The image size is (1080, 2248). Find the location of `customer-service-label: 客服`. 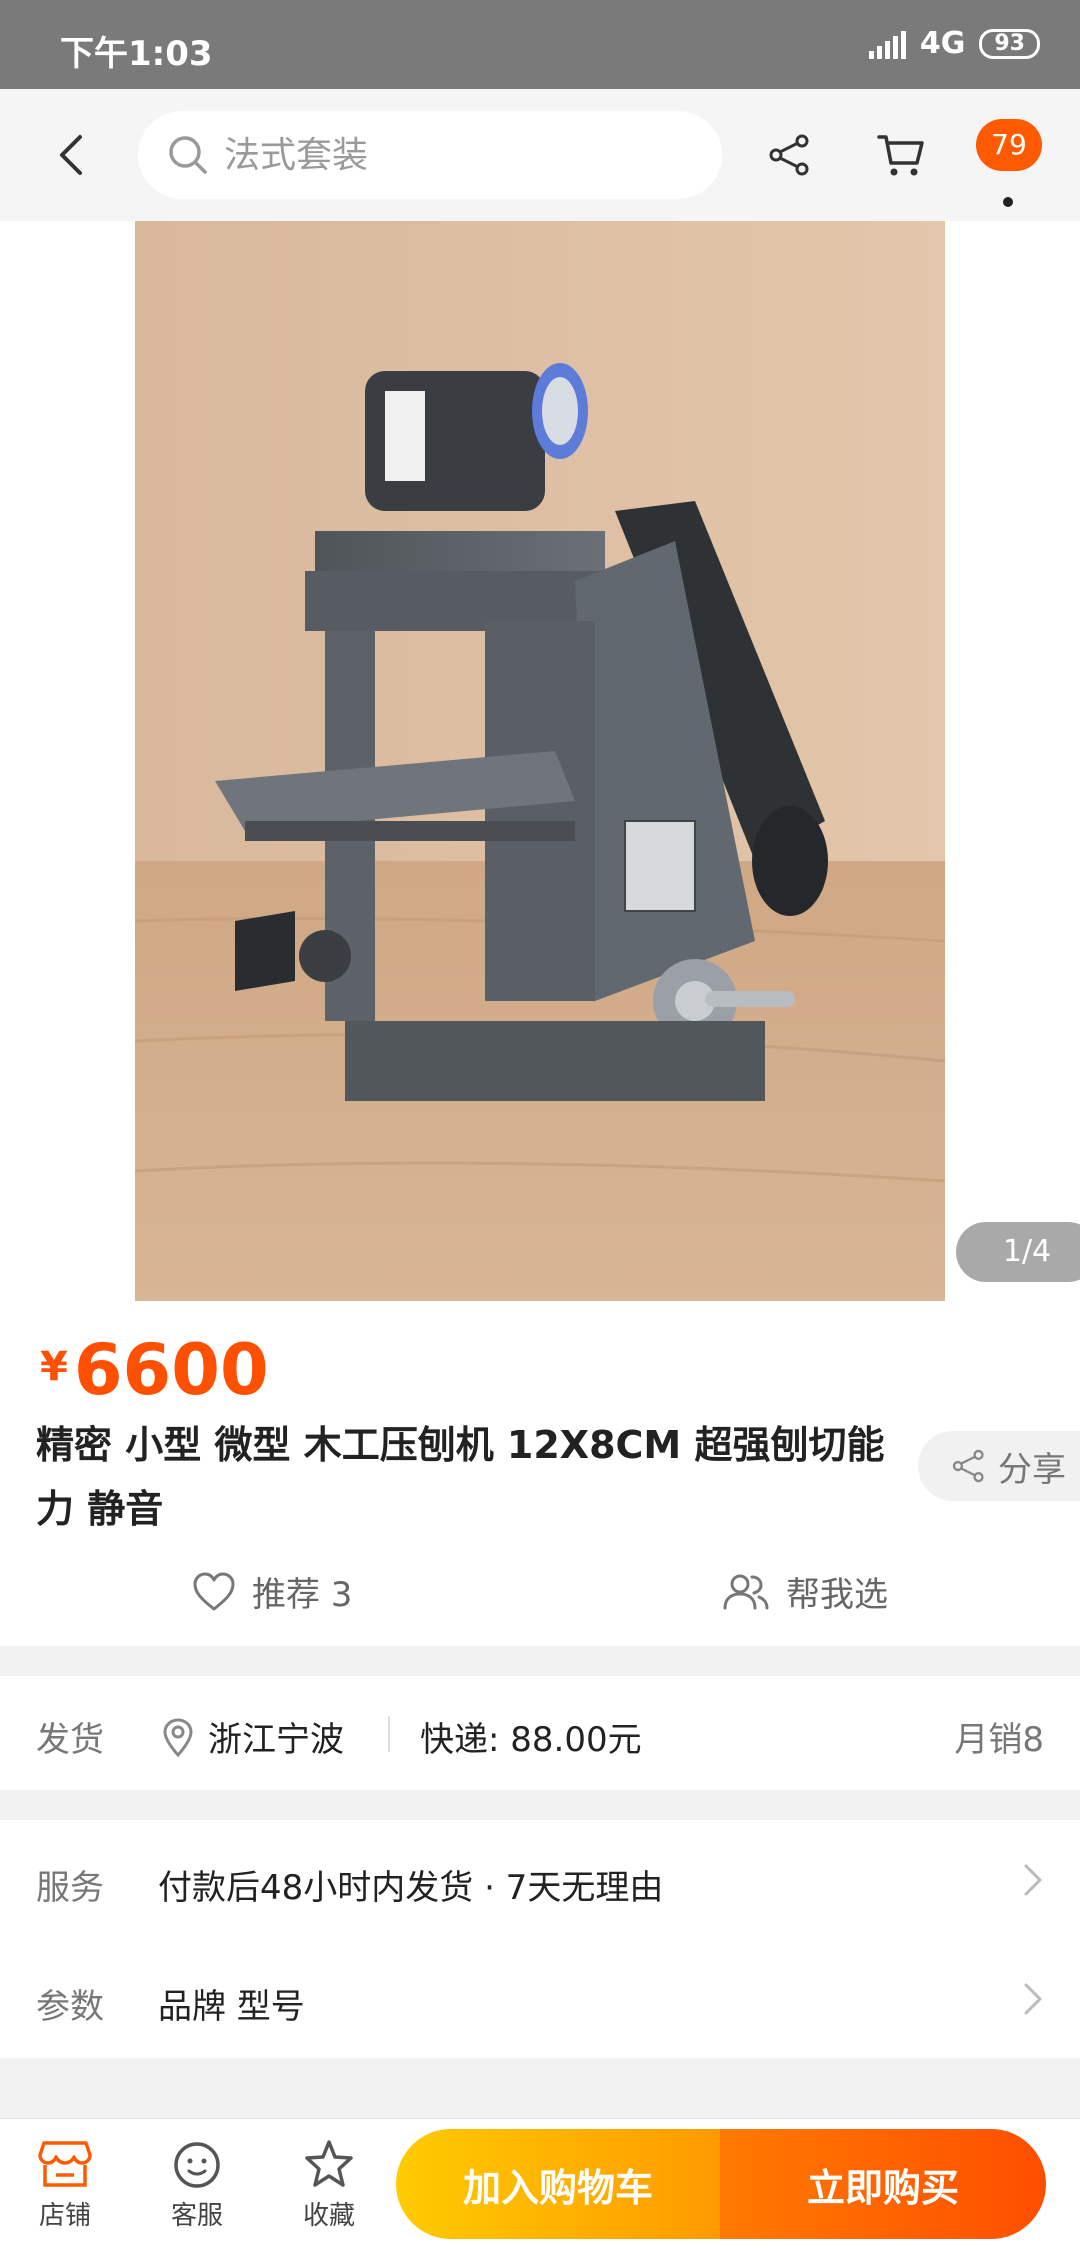

customer-service-label: 客服 is located at coordinates (196, 2216).